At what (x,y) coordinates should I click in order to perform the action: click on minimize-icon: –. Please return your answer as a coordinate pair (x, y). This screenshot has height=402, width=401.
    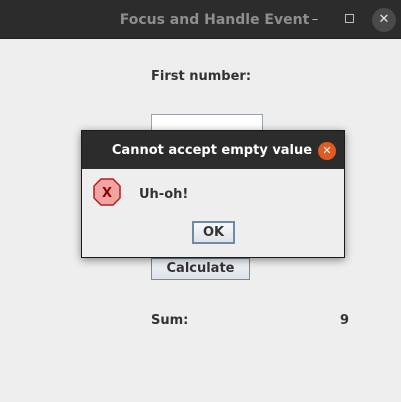
    Looking at the image, I should click on (315, 19).